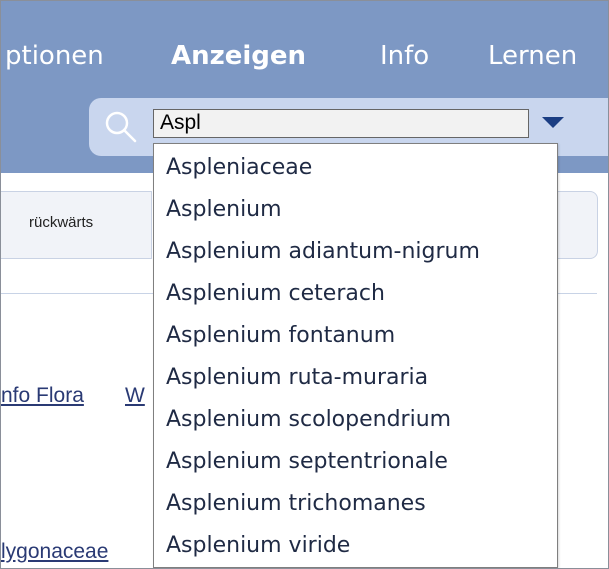 The image size is (609, 569). Describe the element at coordinates (224, 209) in the screenshot. I see `suggestion-item: Asplenium` at that location.